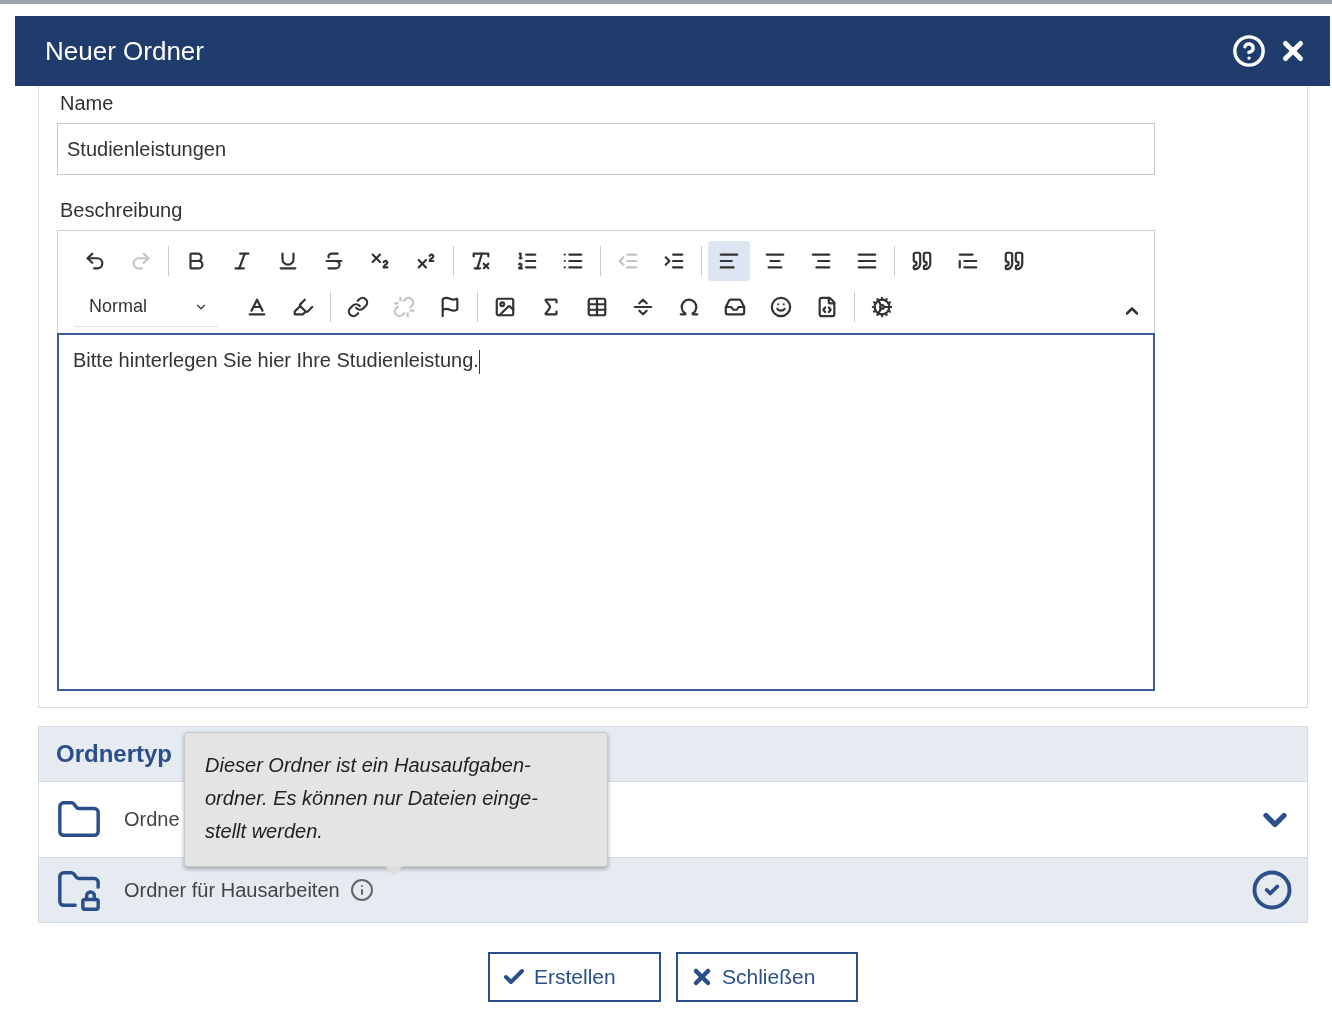  I want to click on underline-icon, so click(288, 261).